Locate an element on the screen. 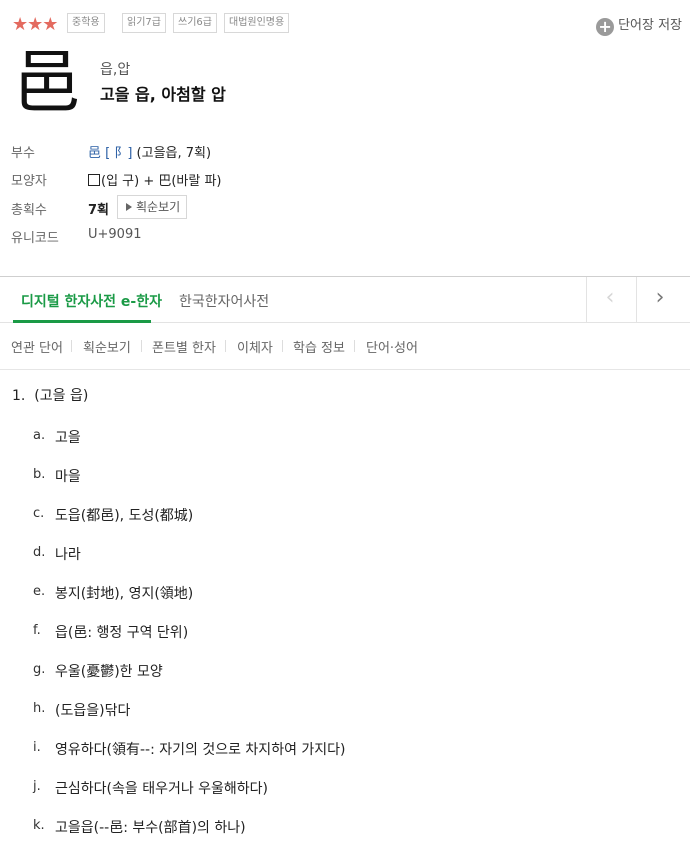  radical-description: (고을읍, 7획) is located at coordinates (172, 153).